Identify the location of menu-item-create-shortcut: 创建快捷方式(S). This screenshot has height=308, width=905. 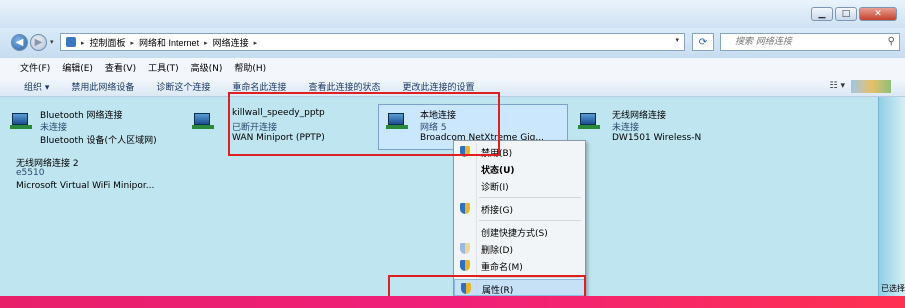
(519, 231).